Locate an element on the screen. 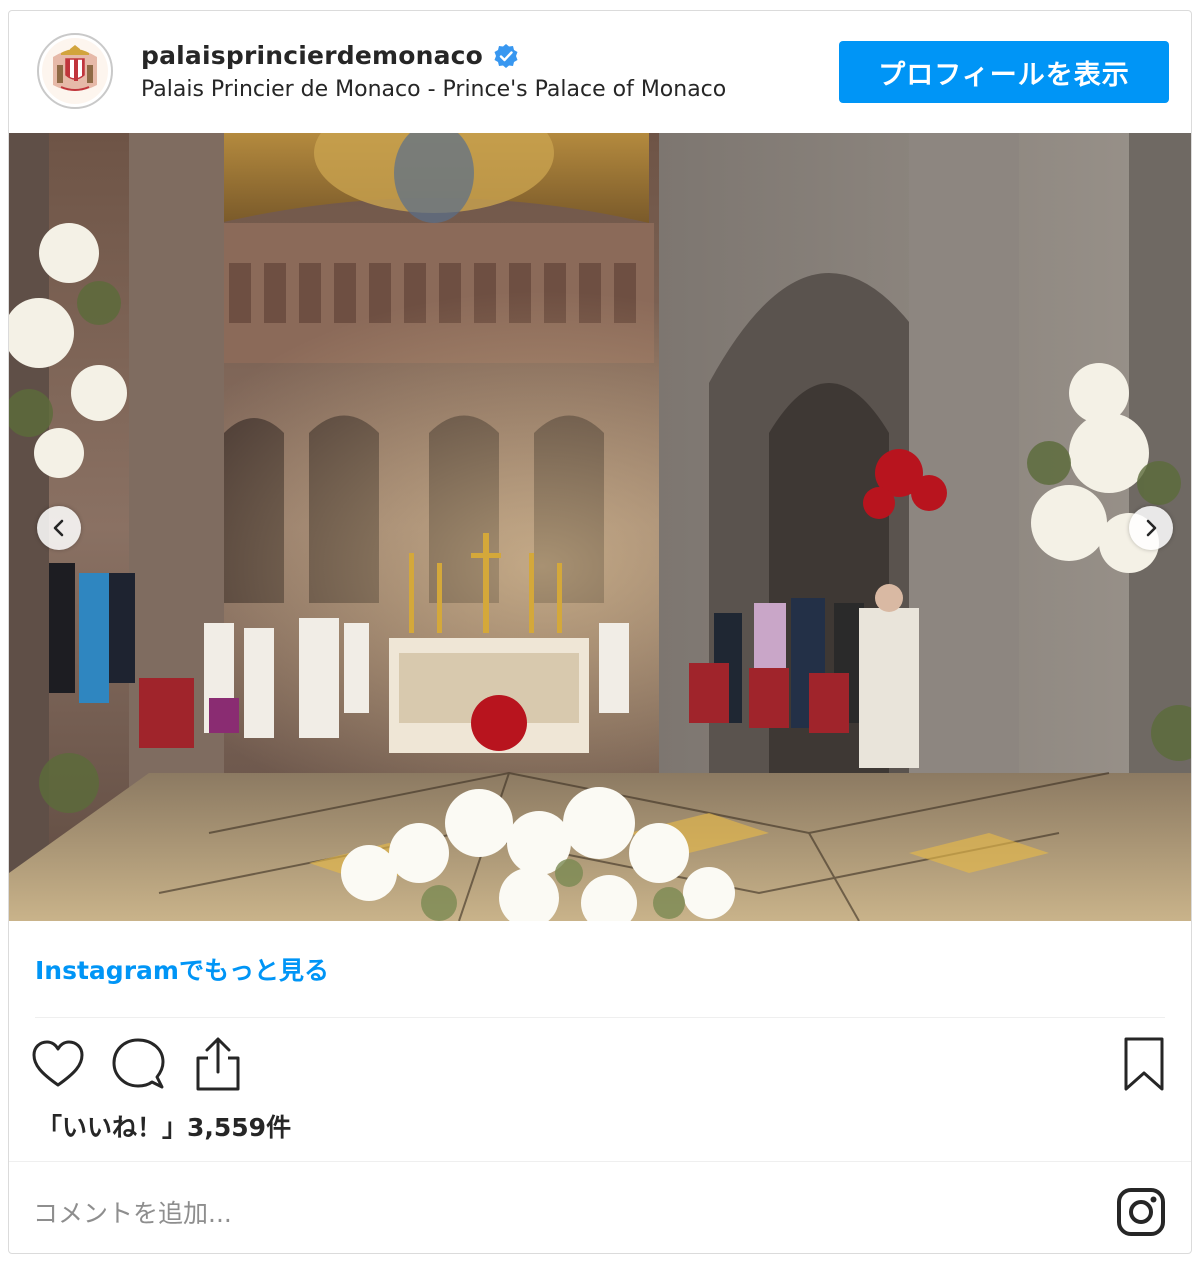 Image resolution: width=1200 pixels, height=1264 pixels. like-button is located at coordinates (58, 1064).